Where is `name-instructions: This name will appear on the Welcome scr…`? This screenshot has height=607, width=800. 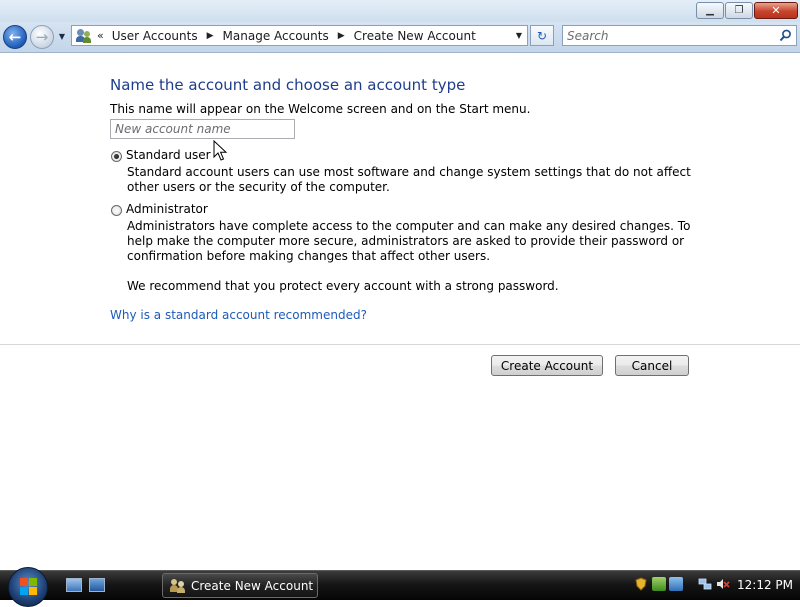
name-instructions: This name will appear on the Welcome scr… is located at coordinates (320, 109).